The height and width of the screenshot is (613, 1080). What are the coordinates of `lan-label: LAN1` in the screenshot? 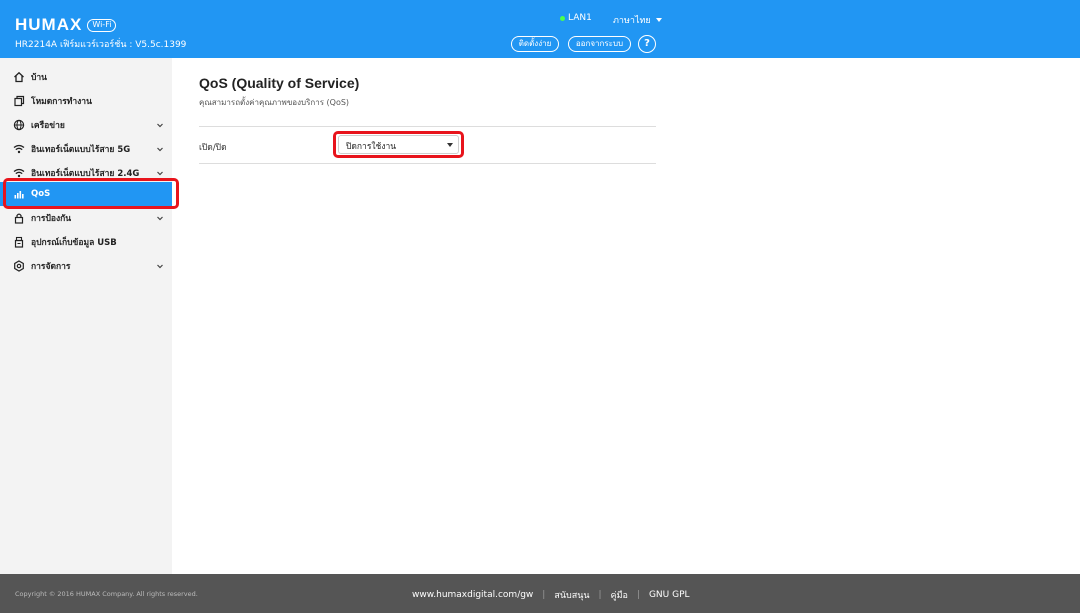 It's located at (580, 18).